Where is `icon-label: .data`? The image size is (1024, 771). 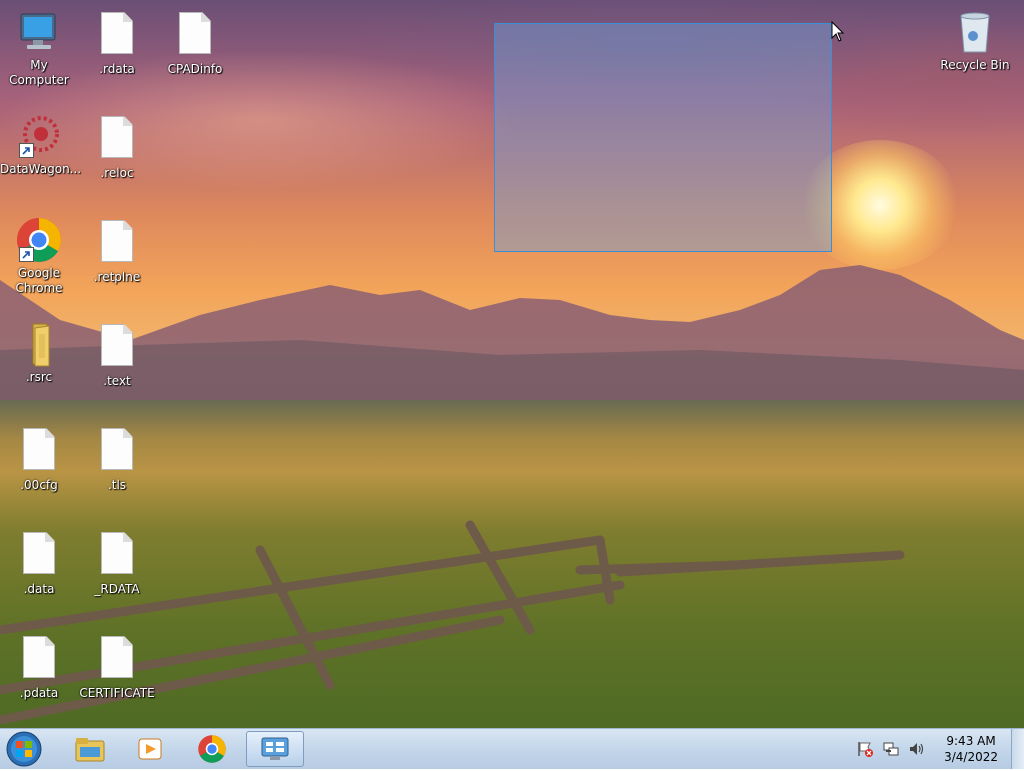
icon-label: .data is located at coordinates (39, 589).